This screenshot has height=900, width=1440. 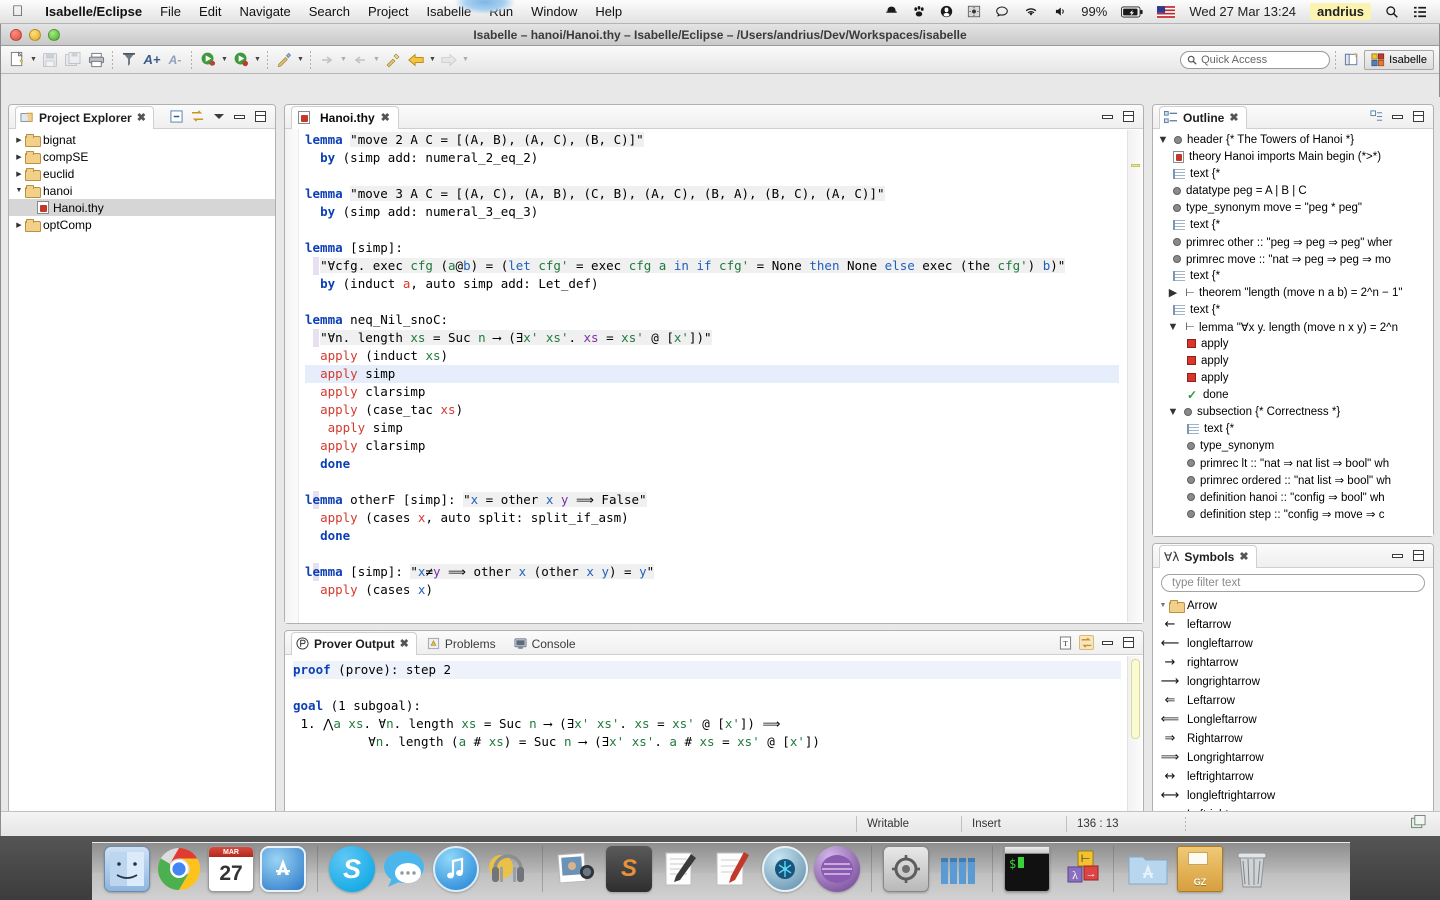 I want to click on paw-icon, so click(x=919, y=11).